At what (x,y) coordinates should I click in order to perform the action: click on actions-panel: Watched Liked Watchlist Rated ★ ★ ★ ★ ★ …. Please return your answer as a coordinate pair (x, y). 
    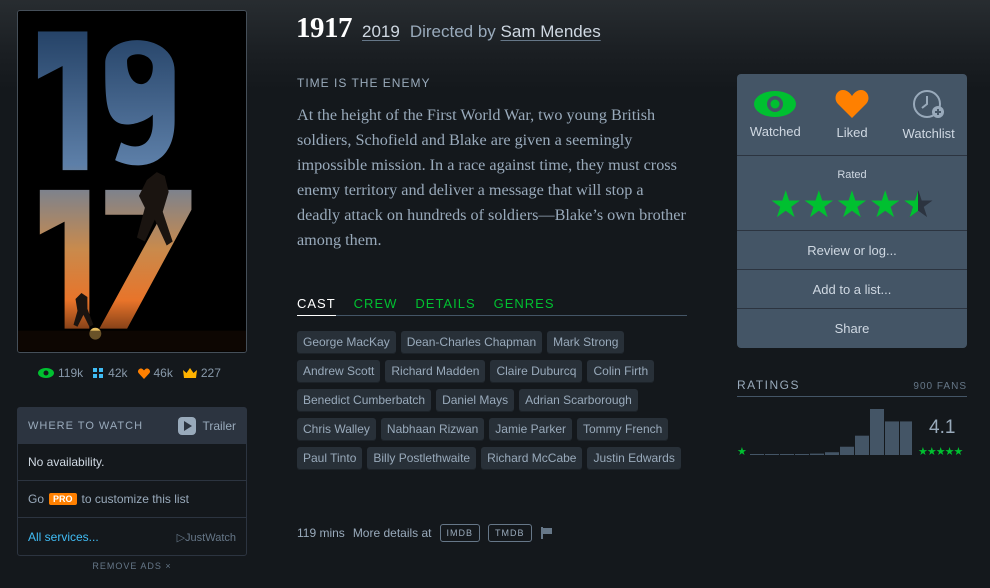
    Looking at the image, I should click on (852, 211).